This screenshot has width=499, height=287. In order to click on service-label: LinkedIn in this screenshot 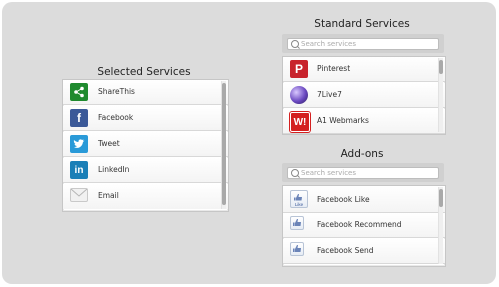, I will do `click(114, 169)`.